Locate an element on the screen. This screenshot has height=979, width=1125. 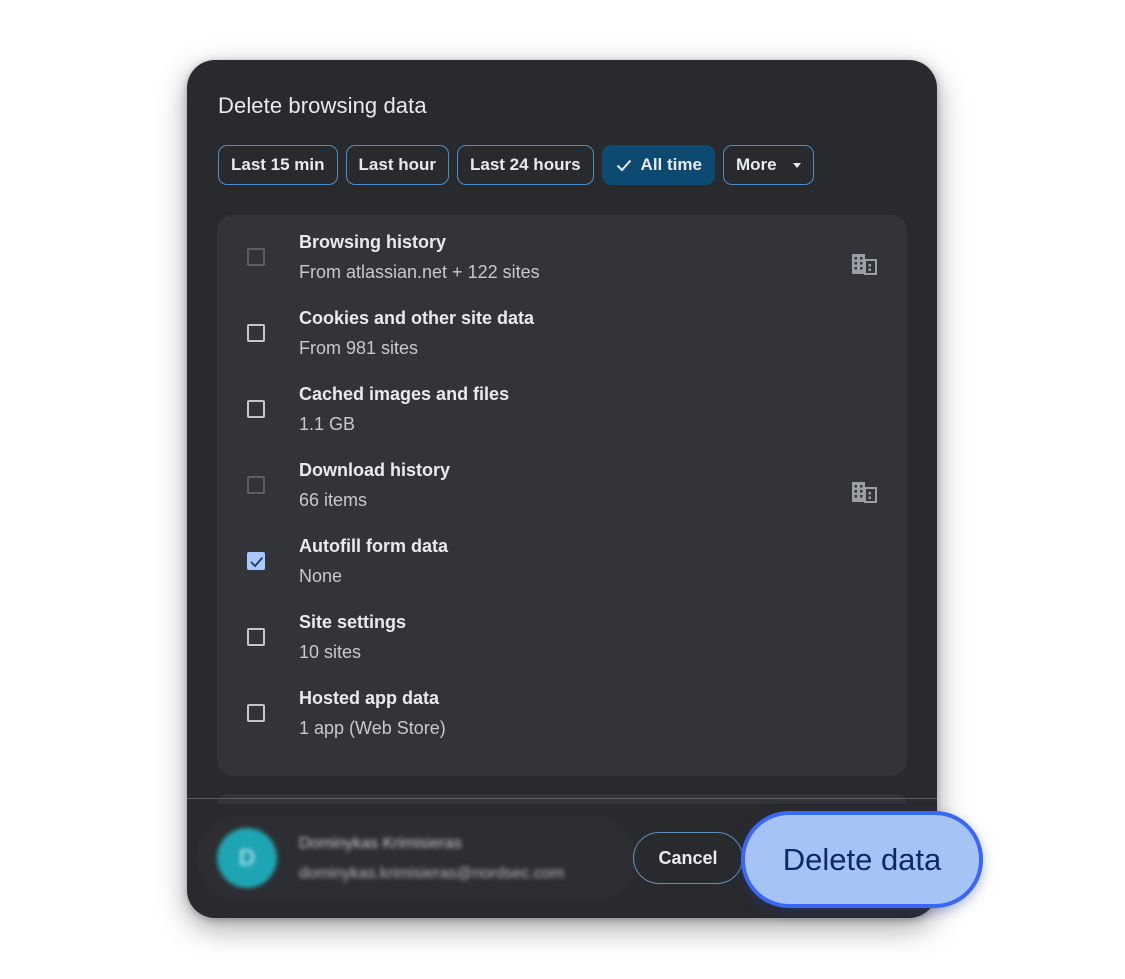
item-label: Download history is located at coordinates (375, 470).